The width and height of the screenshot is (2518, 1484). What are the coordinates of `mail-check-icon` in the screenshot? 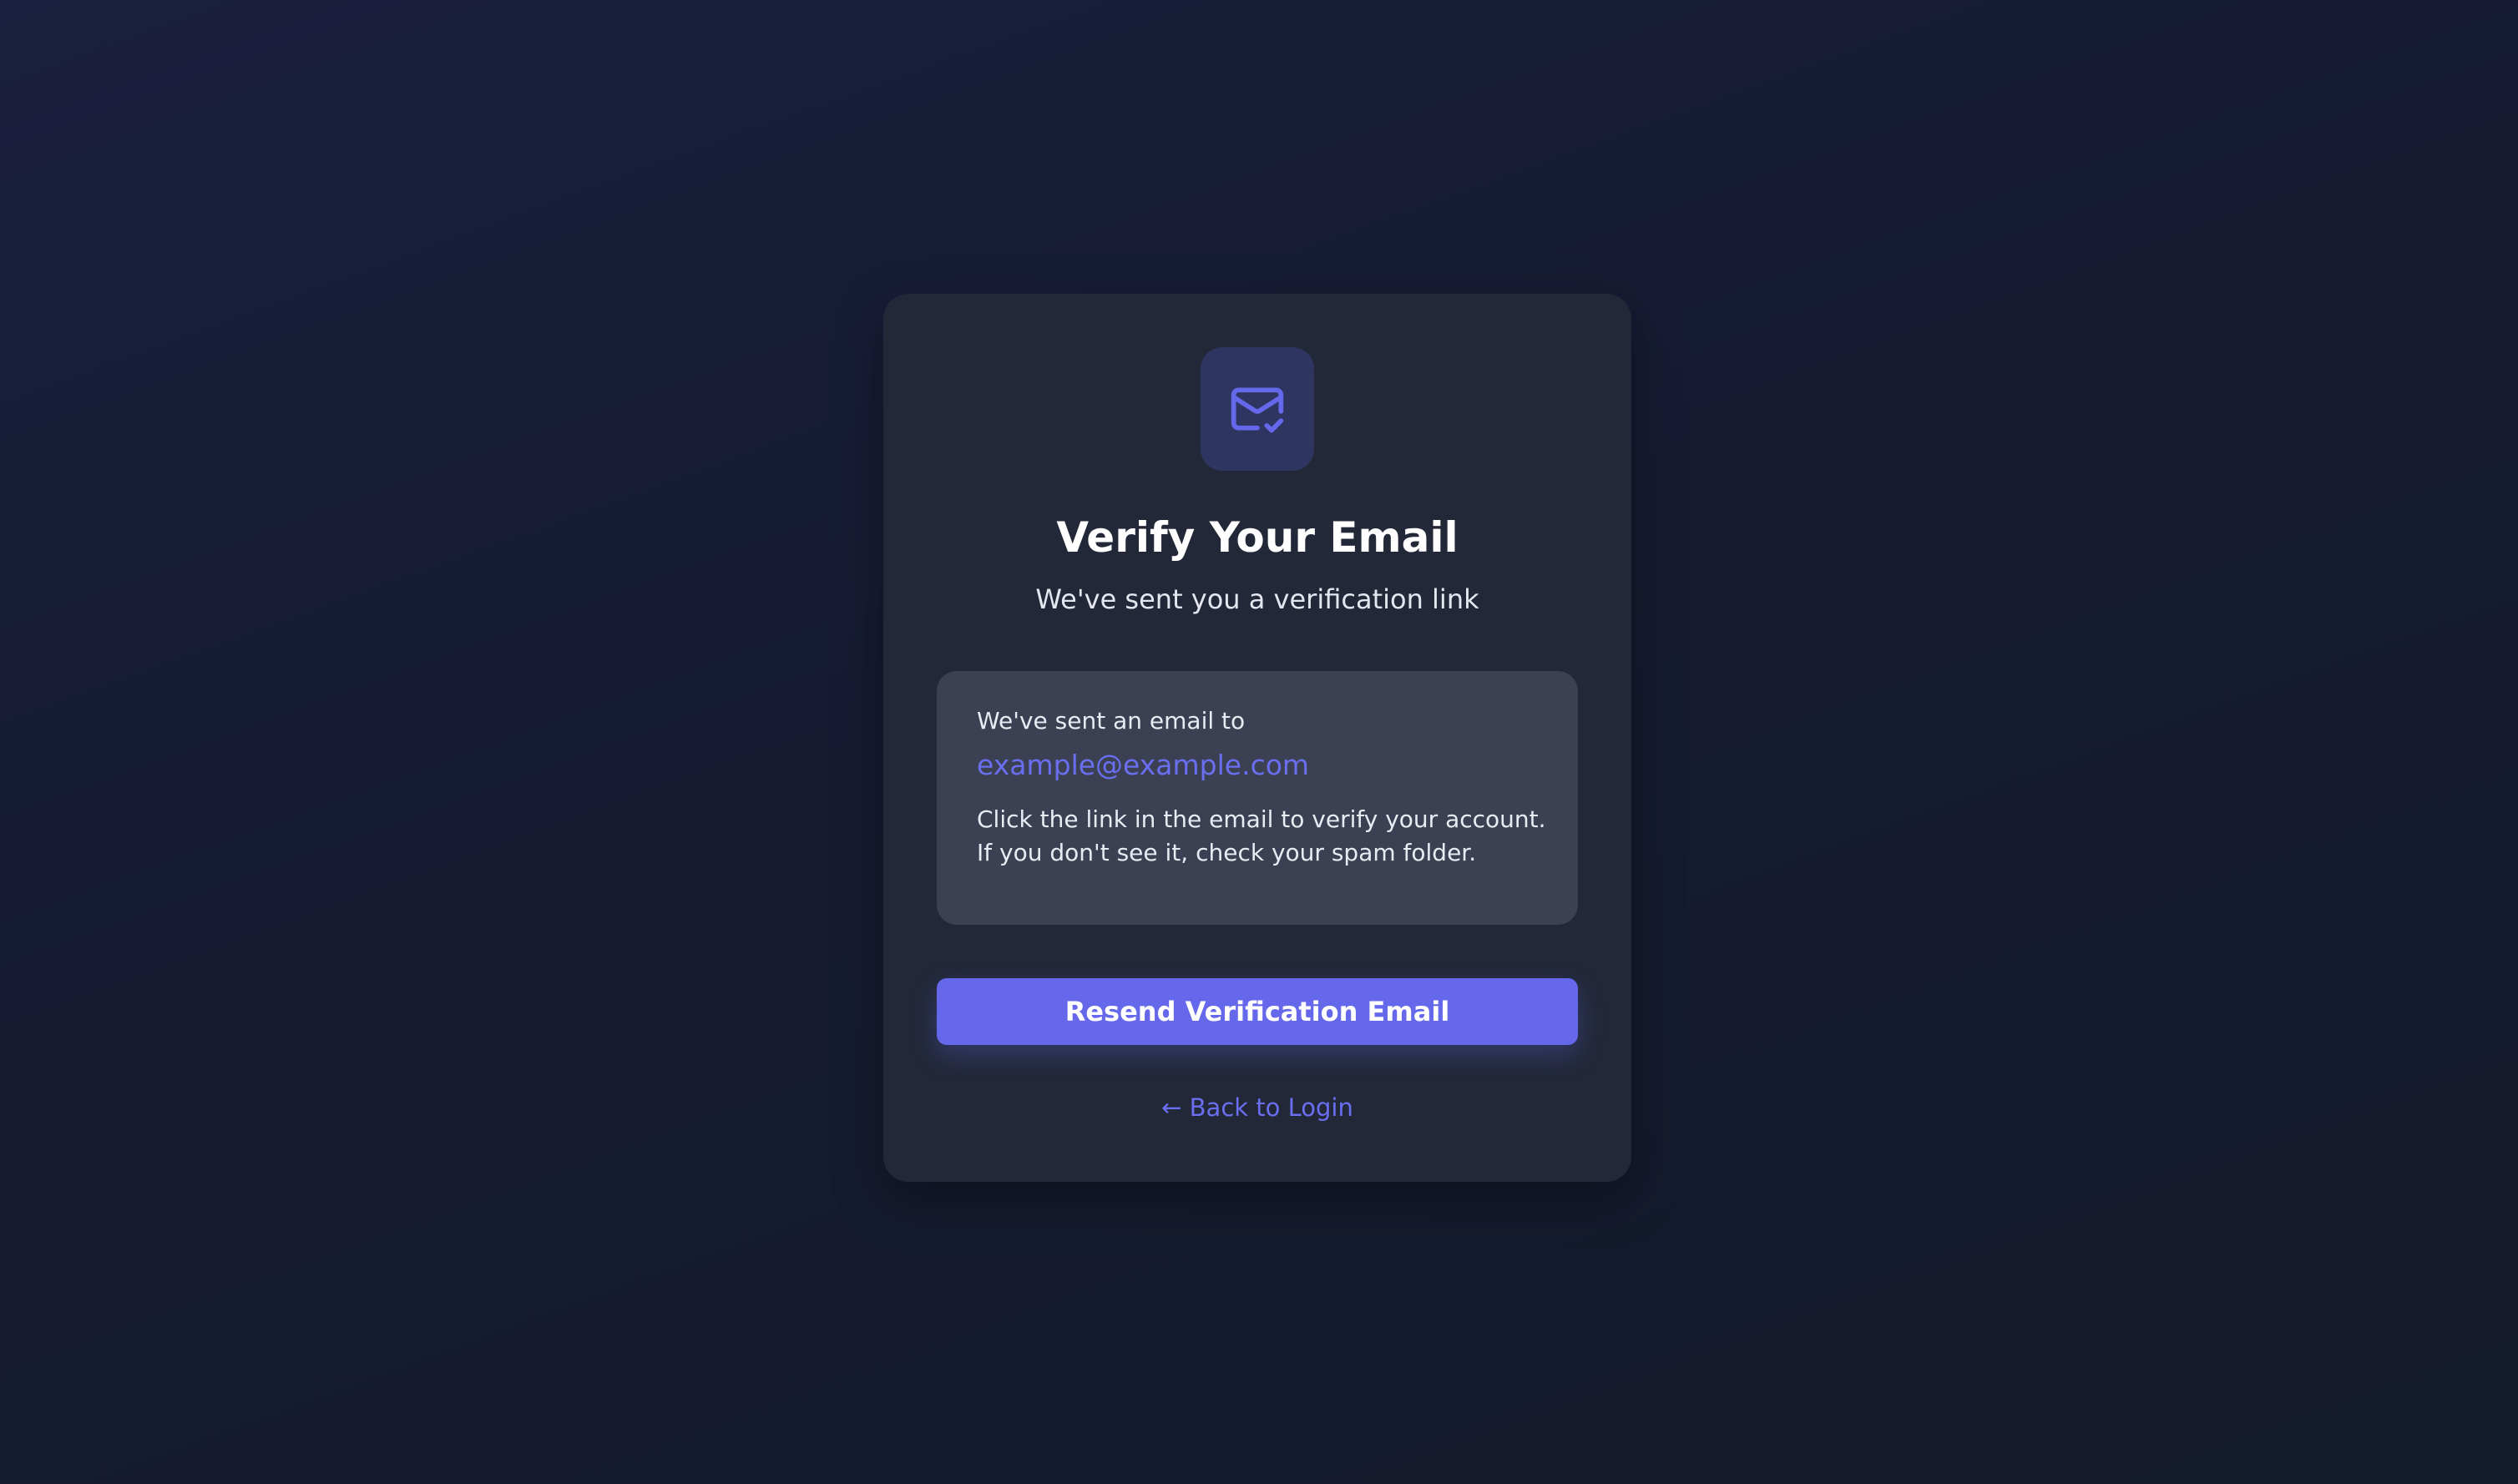 It's located at (1257, 409).